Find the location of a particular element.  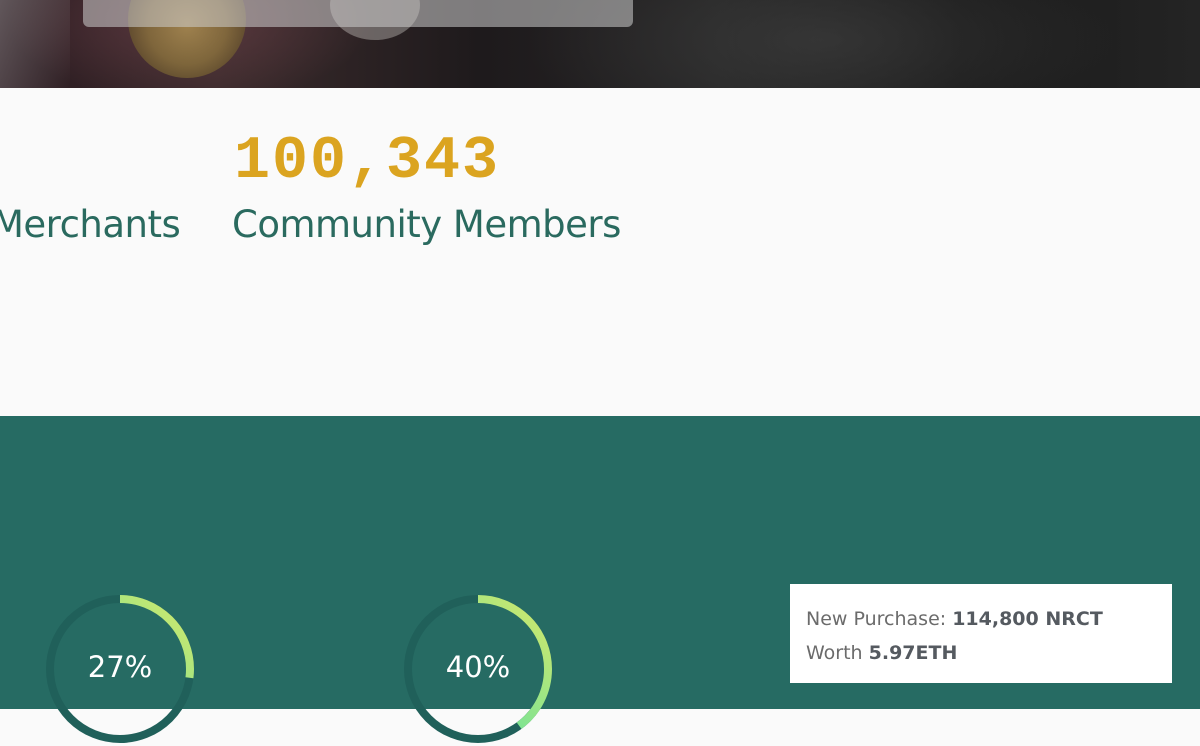

community-count: 100,343 is located at coordinates (367, 162).